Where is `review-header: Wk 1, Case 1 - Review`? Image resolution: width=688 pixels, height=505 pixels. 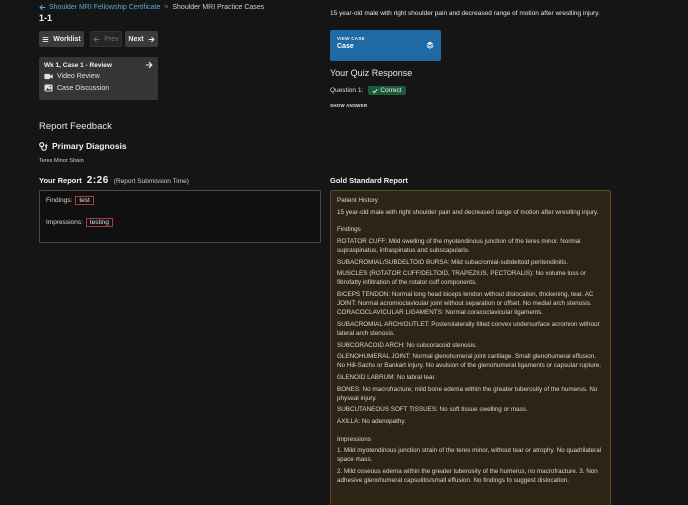 review-header: Wk 1, Case 1 - Review is located at coordinates (98, 65).